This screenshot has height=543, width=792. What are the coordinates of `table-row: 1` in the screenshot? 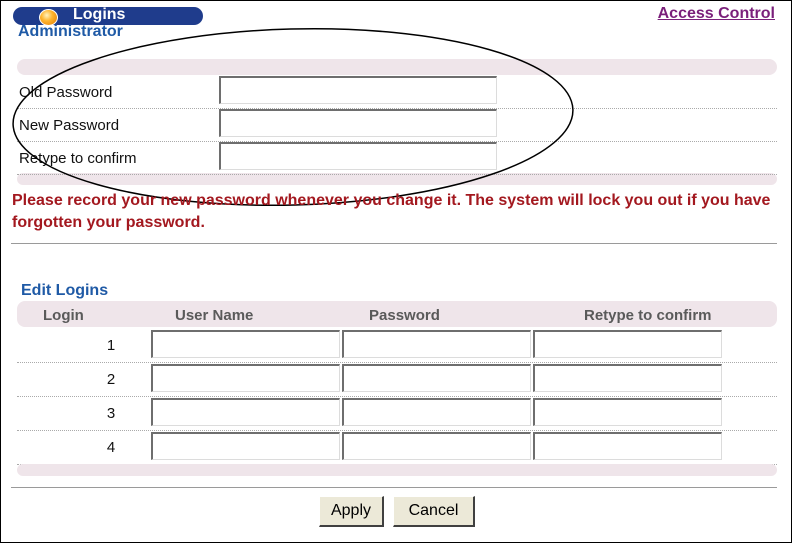 It's located at (397, 345).